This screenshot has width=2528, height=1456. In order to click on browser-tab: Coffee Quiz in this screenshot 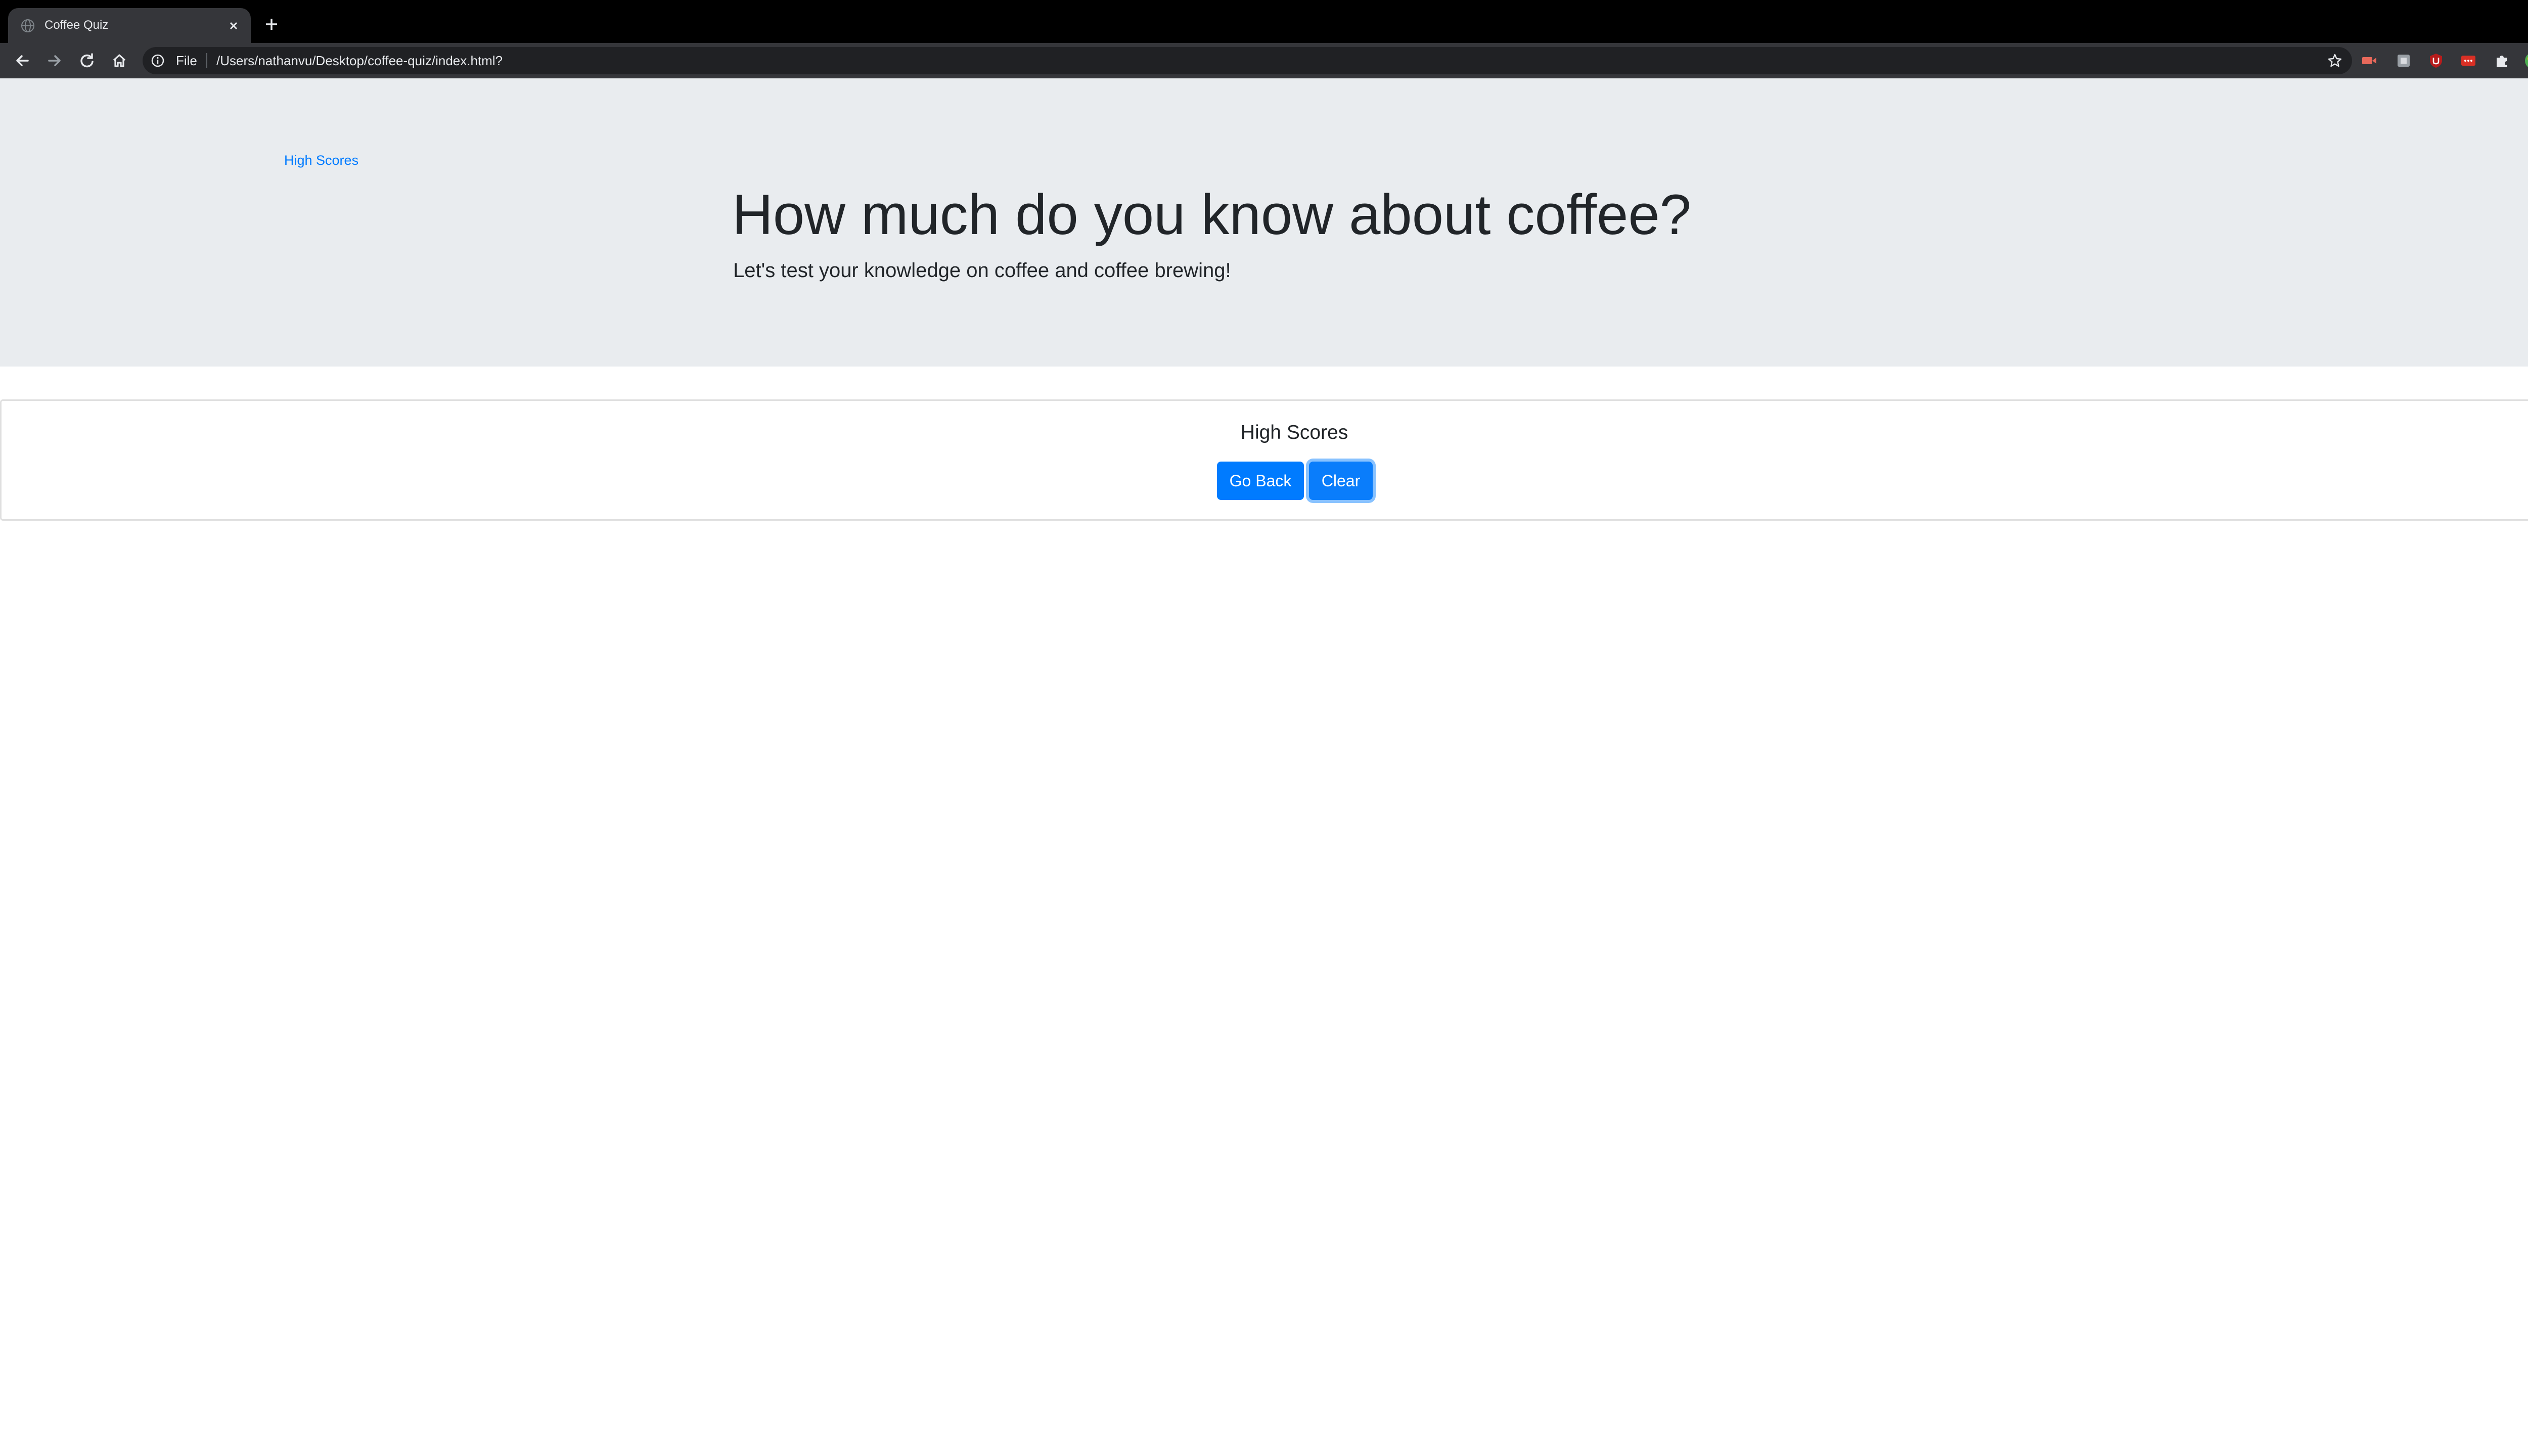, I will do `click(129, 25)`.